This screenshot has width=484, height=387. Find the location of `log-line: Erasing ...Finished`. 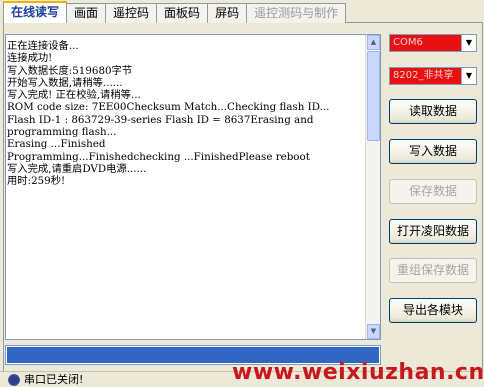

log-line: Erasing ...Finished is located at coordinates (56, 144).